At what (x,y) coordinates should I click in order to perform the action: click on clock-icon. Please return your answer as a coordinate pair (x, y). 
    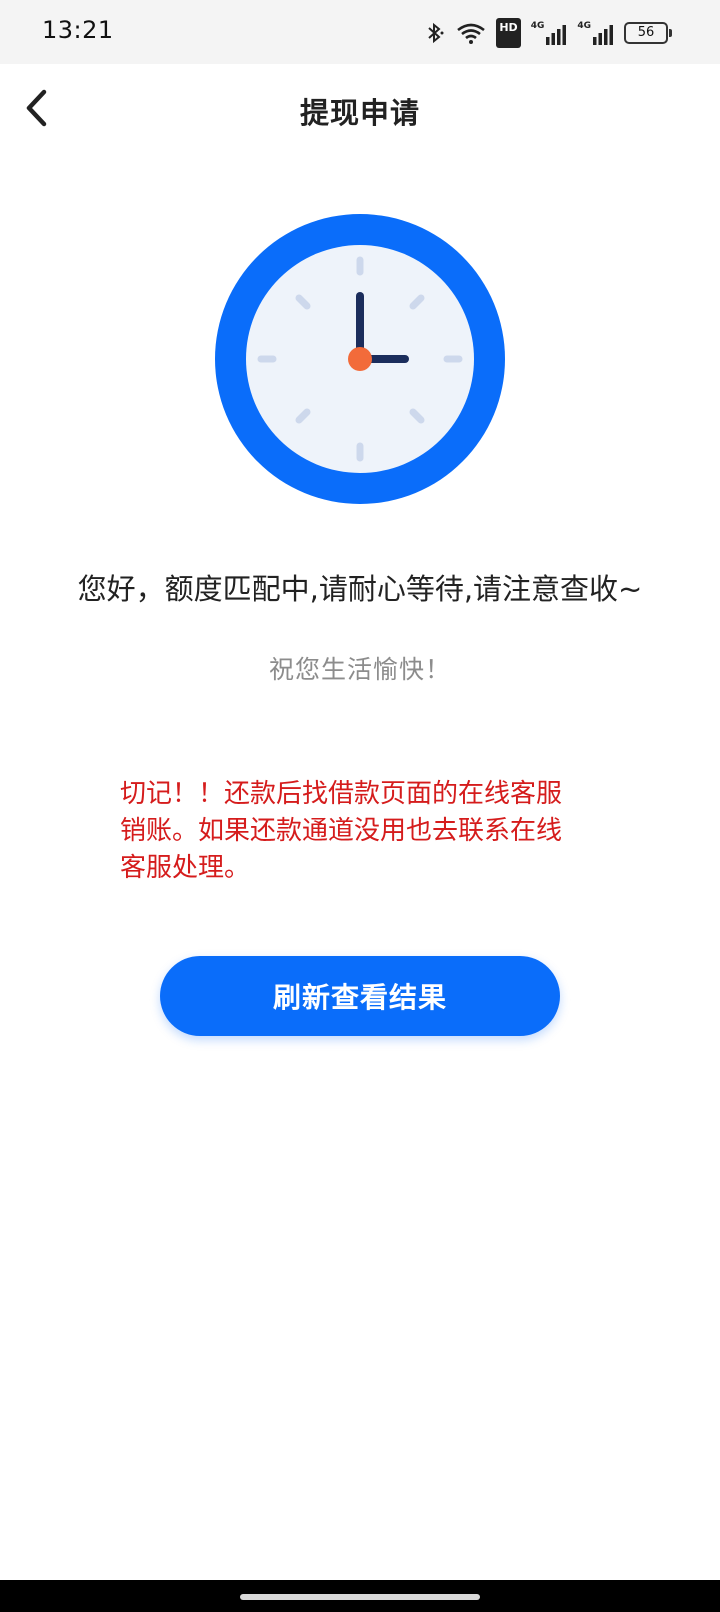
    Looking at the image, I should click on (360, 359).